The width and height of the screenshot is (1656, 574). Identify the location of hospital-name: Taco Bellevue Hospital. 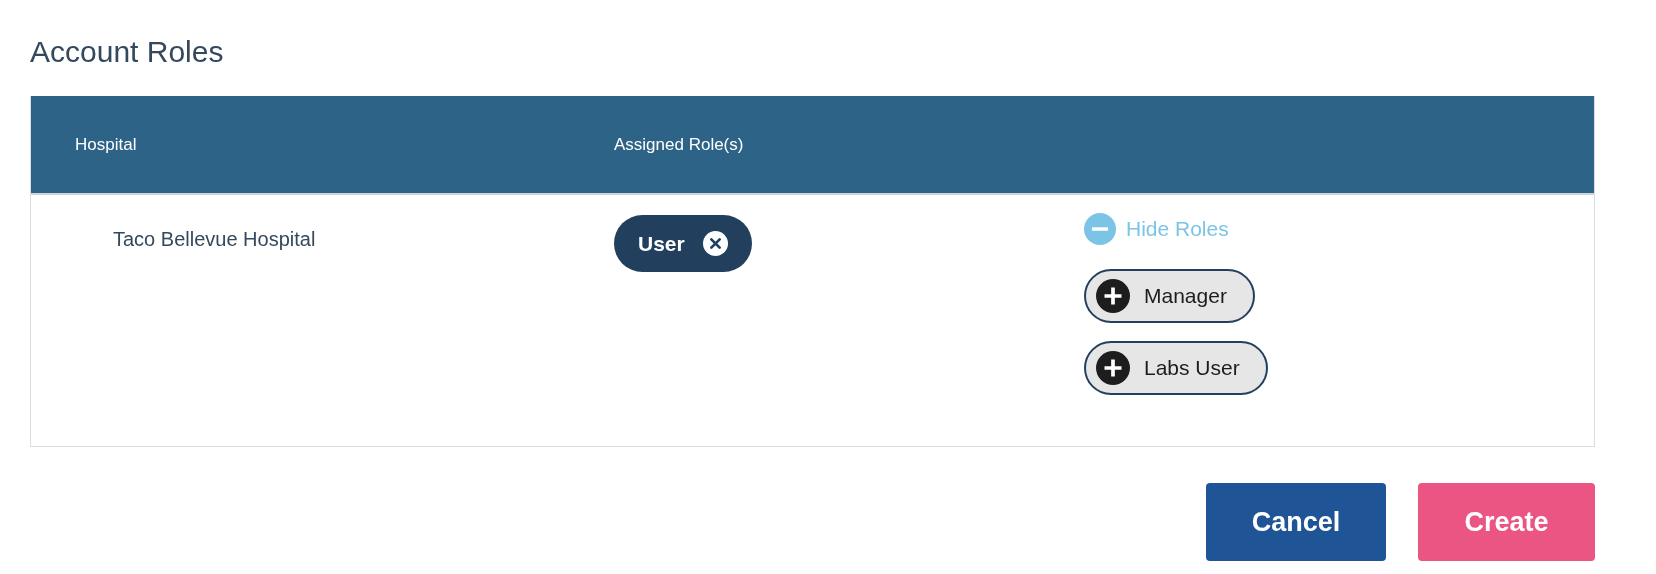
(214, 239).